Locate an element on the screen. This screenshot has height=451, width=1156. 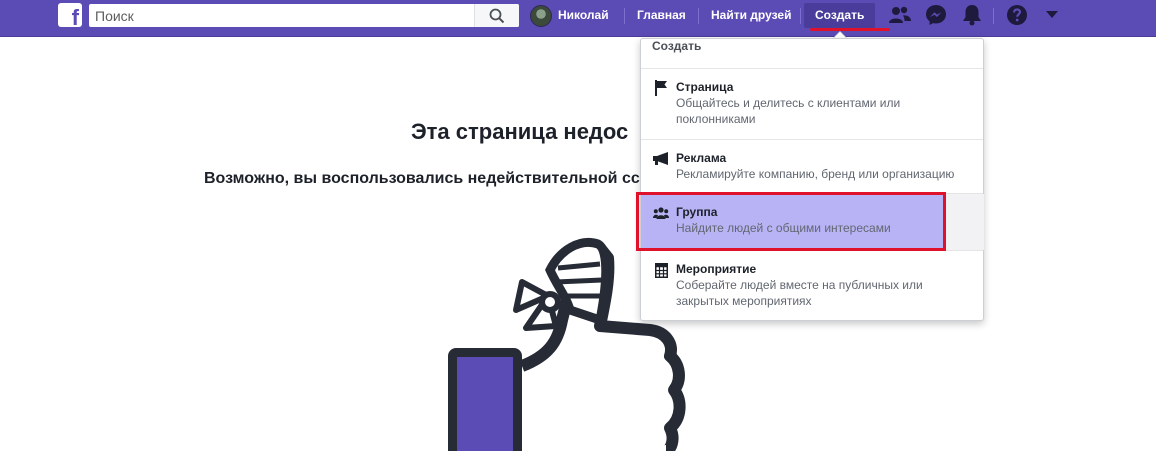
page-title: Эта страница недос is located at coordinates (520, 131).